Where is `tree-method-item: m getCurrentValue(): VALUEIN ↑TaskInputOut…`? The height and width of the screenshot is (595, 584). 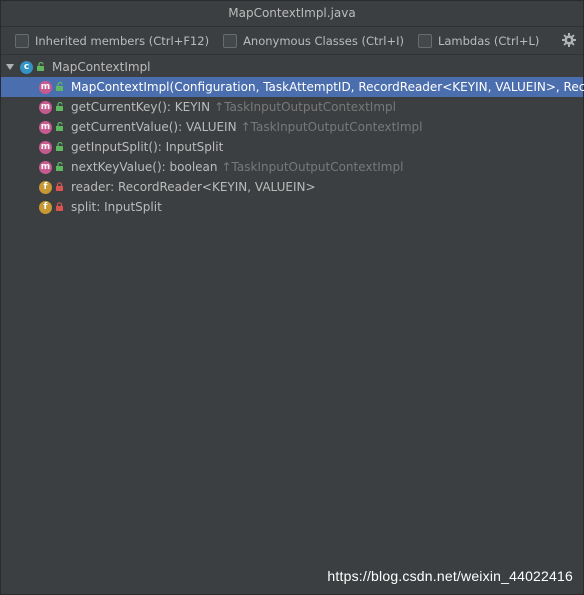
tree-method-item: m getCurrentValue(): VALUEIN ↑TaskInputOut… is located at coordinates (292, 127).